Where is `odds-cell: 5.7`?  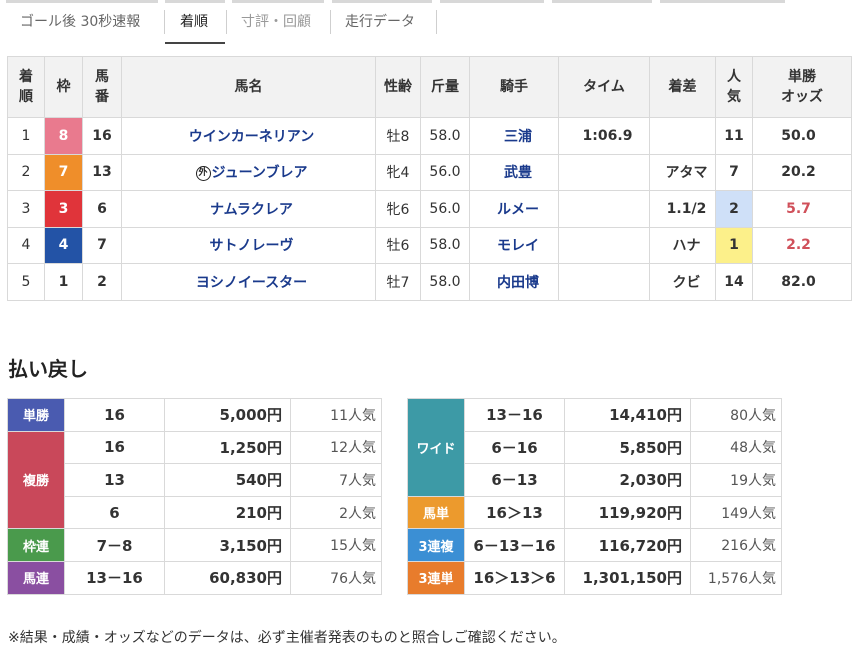
odds-cell: 5.7 is located at coordinates (802, 209).